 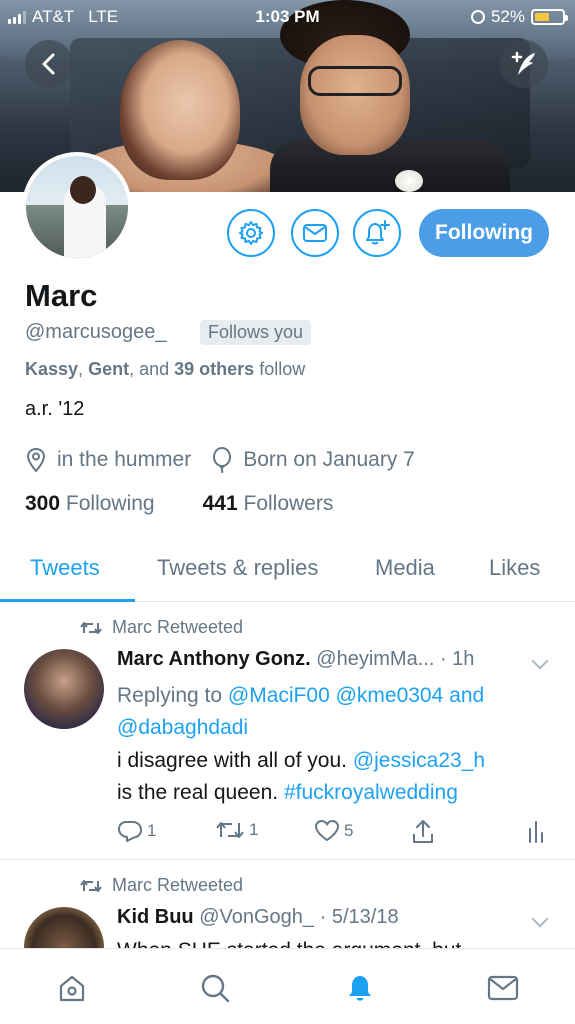 I want to click on compose-button, so click(x=524, y=64).